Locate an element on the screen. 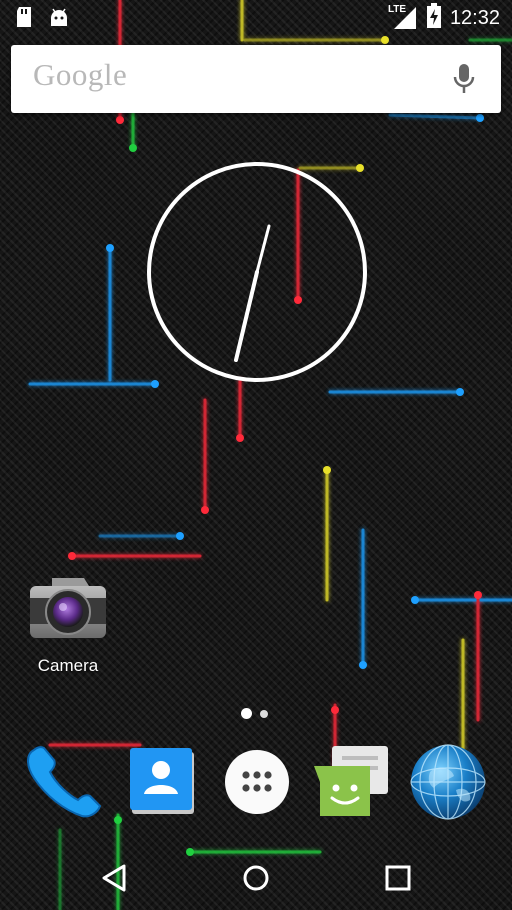 This screenshot has height=910, width=512. analog-clock-widget is located at coordinates (257, 272).